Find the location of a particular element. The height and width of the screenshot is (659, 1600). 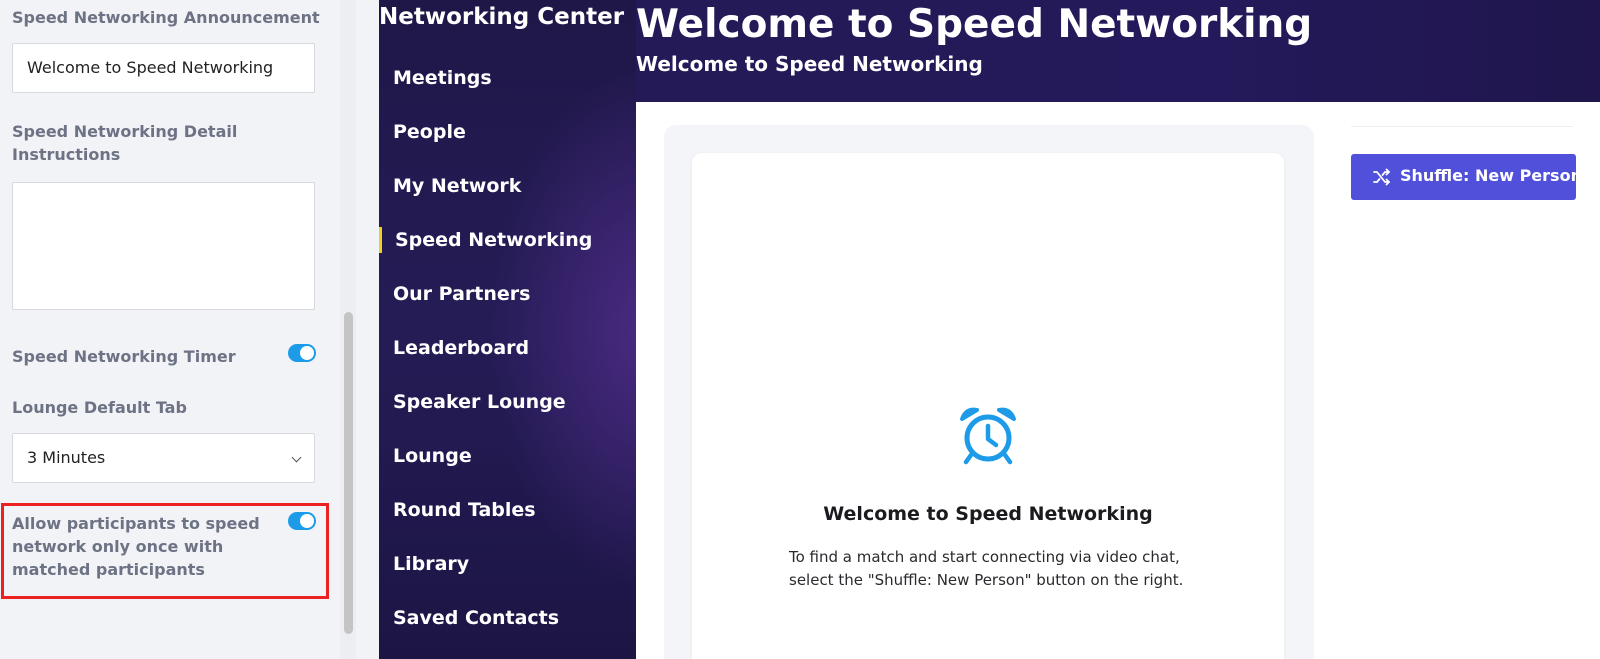

allow-once-label-line2: network only once with is located at coordinates (118, 546).